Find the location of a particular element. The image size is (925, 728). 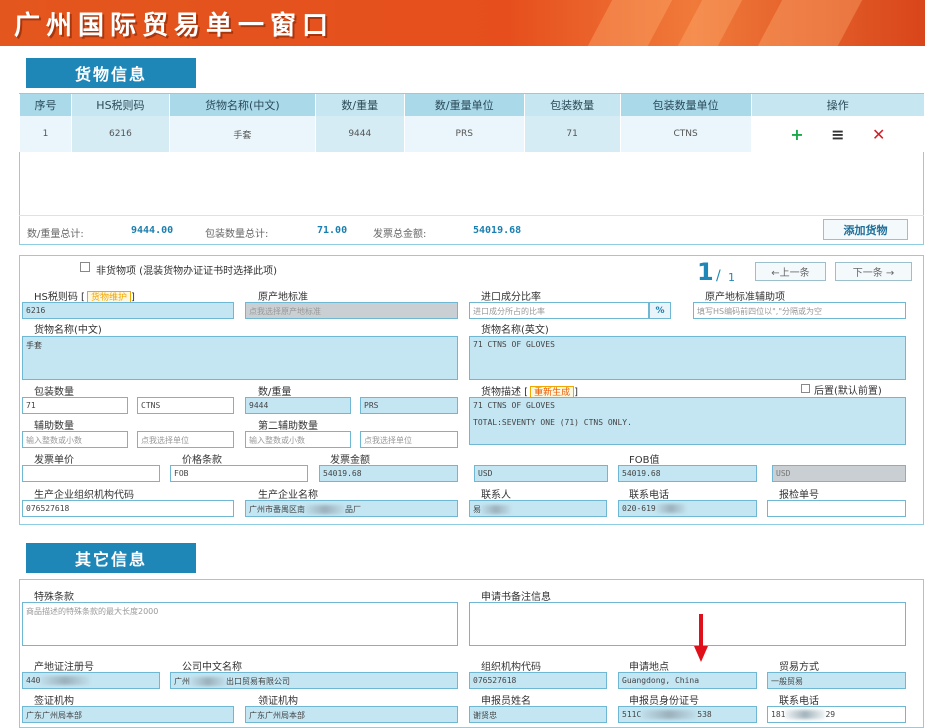

percent-icon: % is located at coordinates (660, 310).